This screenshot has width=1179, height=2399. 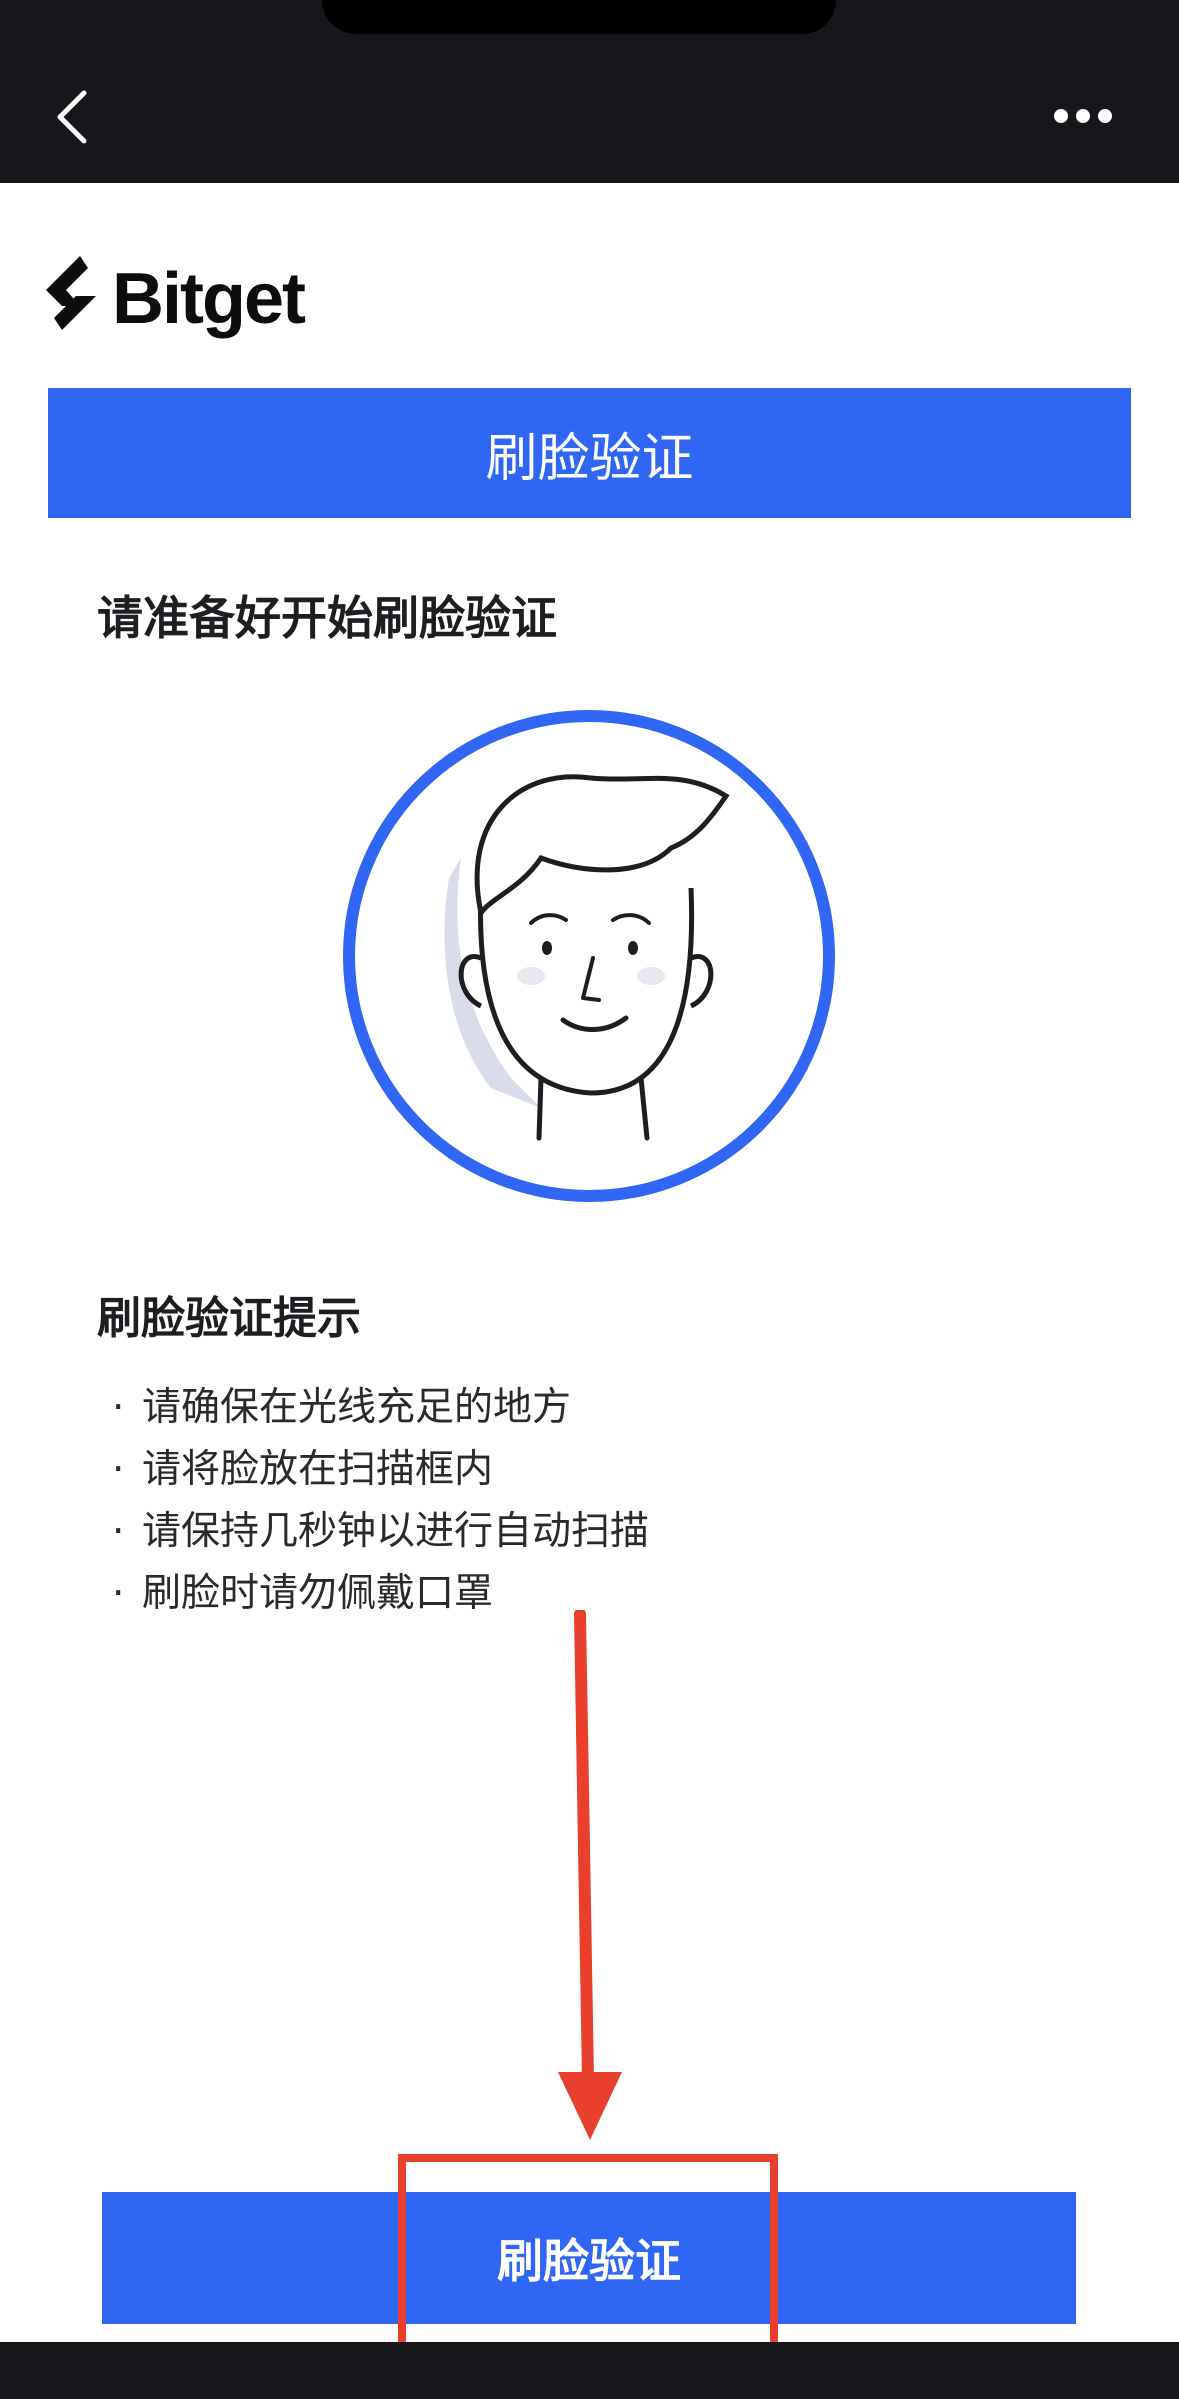 What do you see at coordinates (209, 299) in the screenshot?
I see `logo-text: Bitget` at bounding box center [209, 299].